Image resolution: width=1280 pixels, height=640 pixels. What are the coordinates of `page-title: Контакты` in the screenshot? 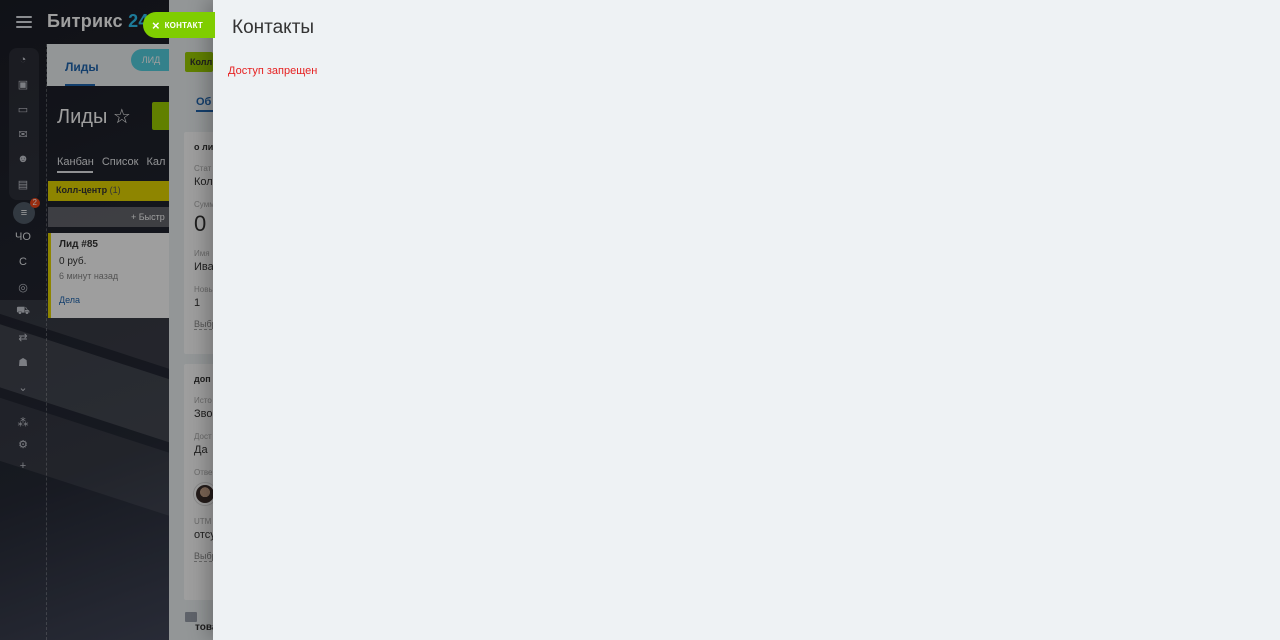 It's located at (273, 27).